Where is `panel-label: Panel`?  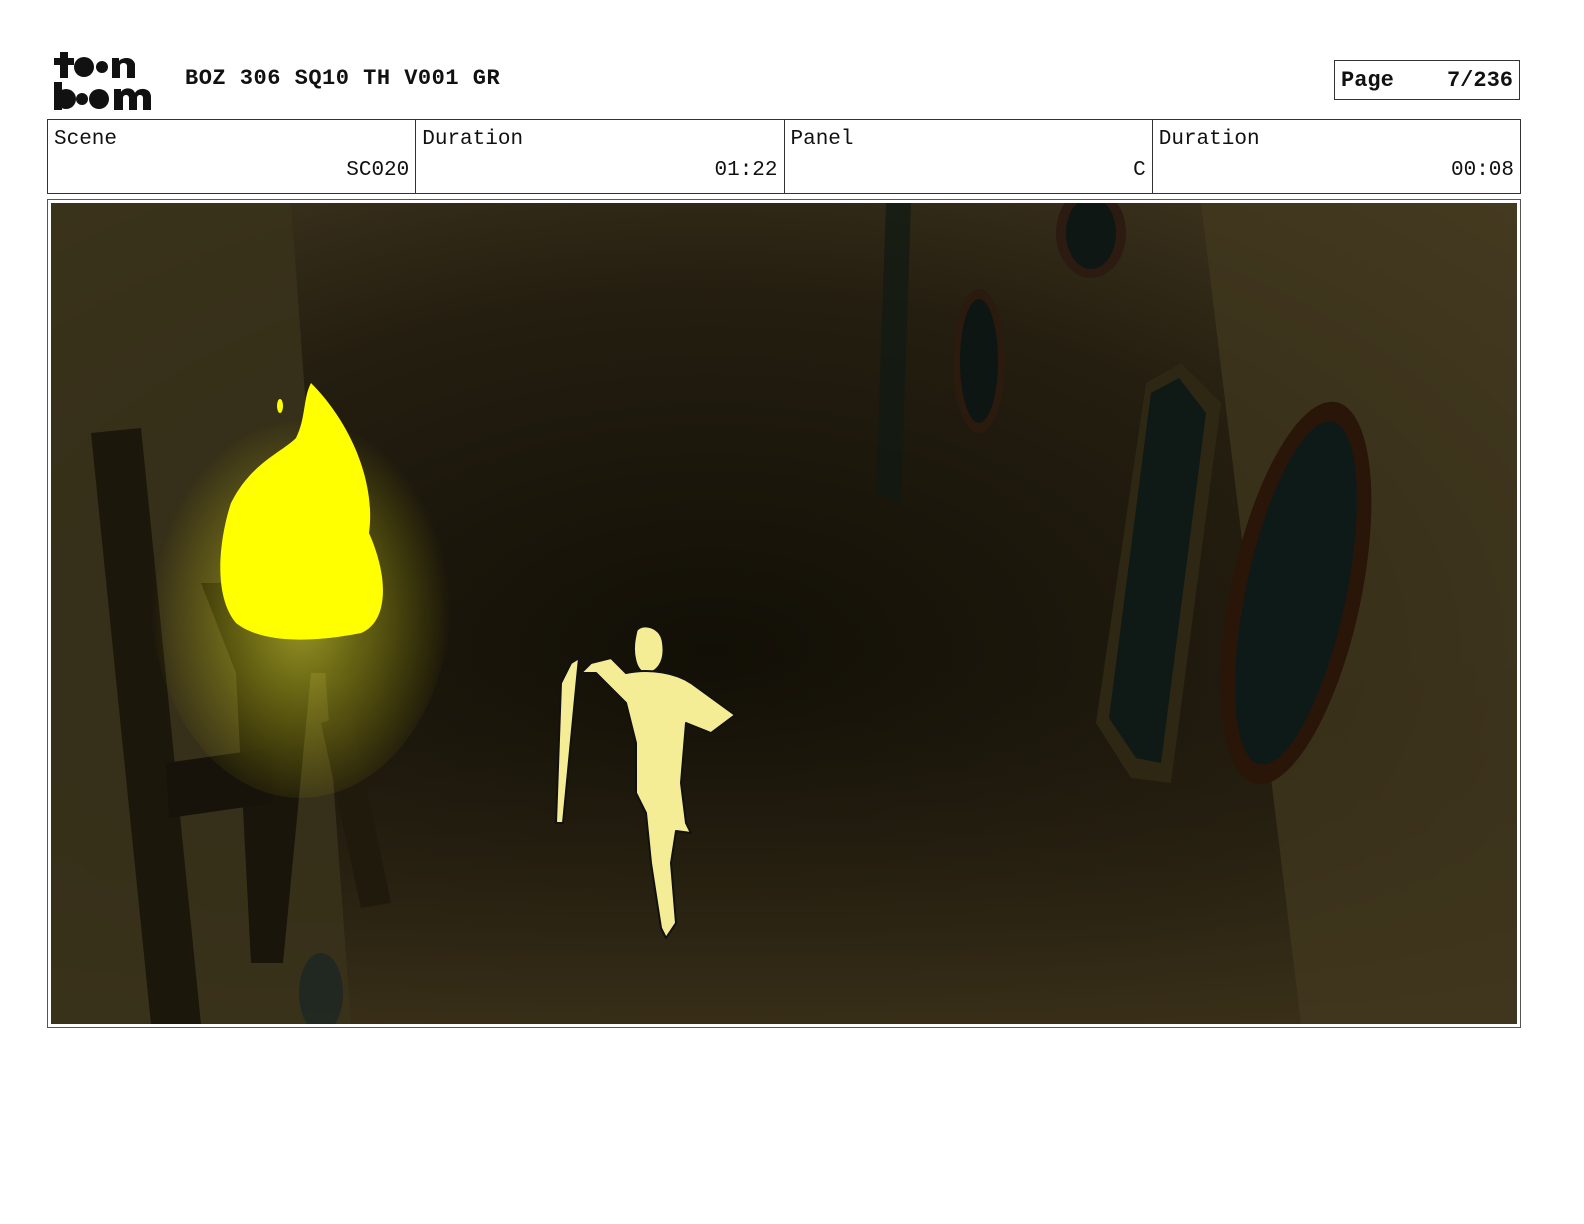
panel-label: Panel is located at coordinates (822, 139).